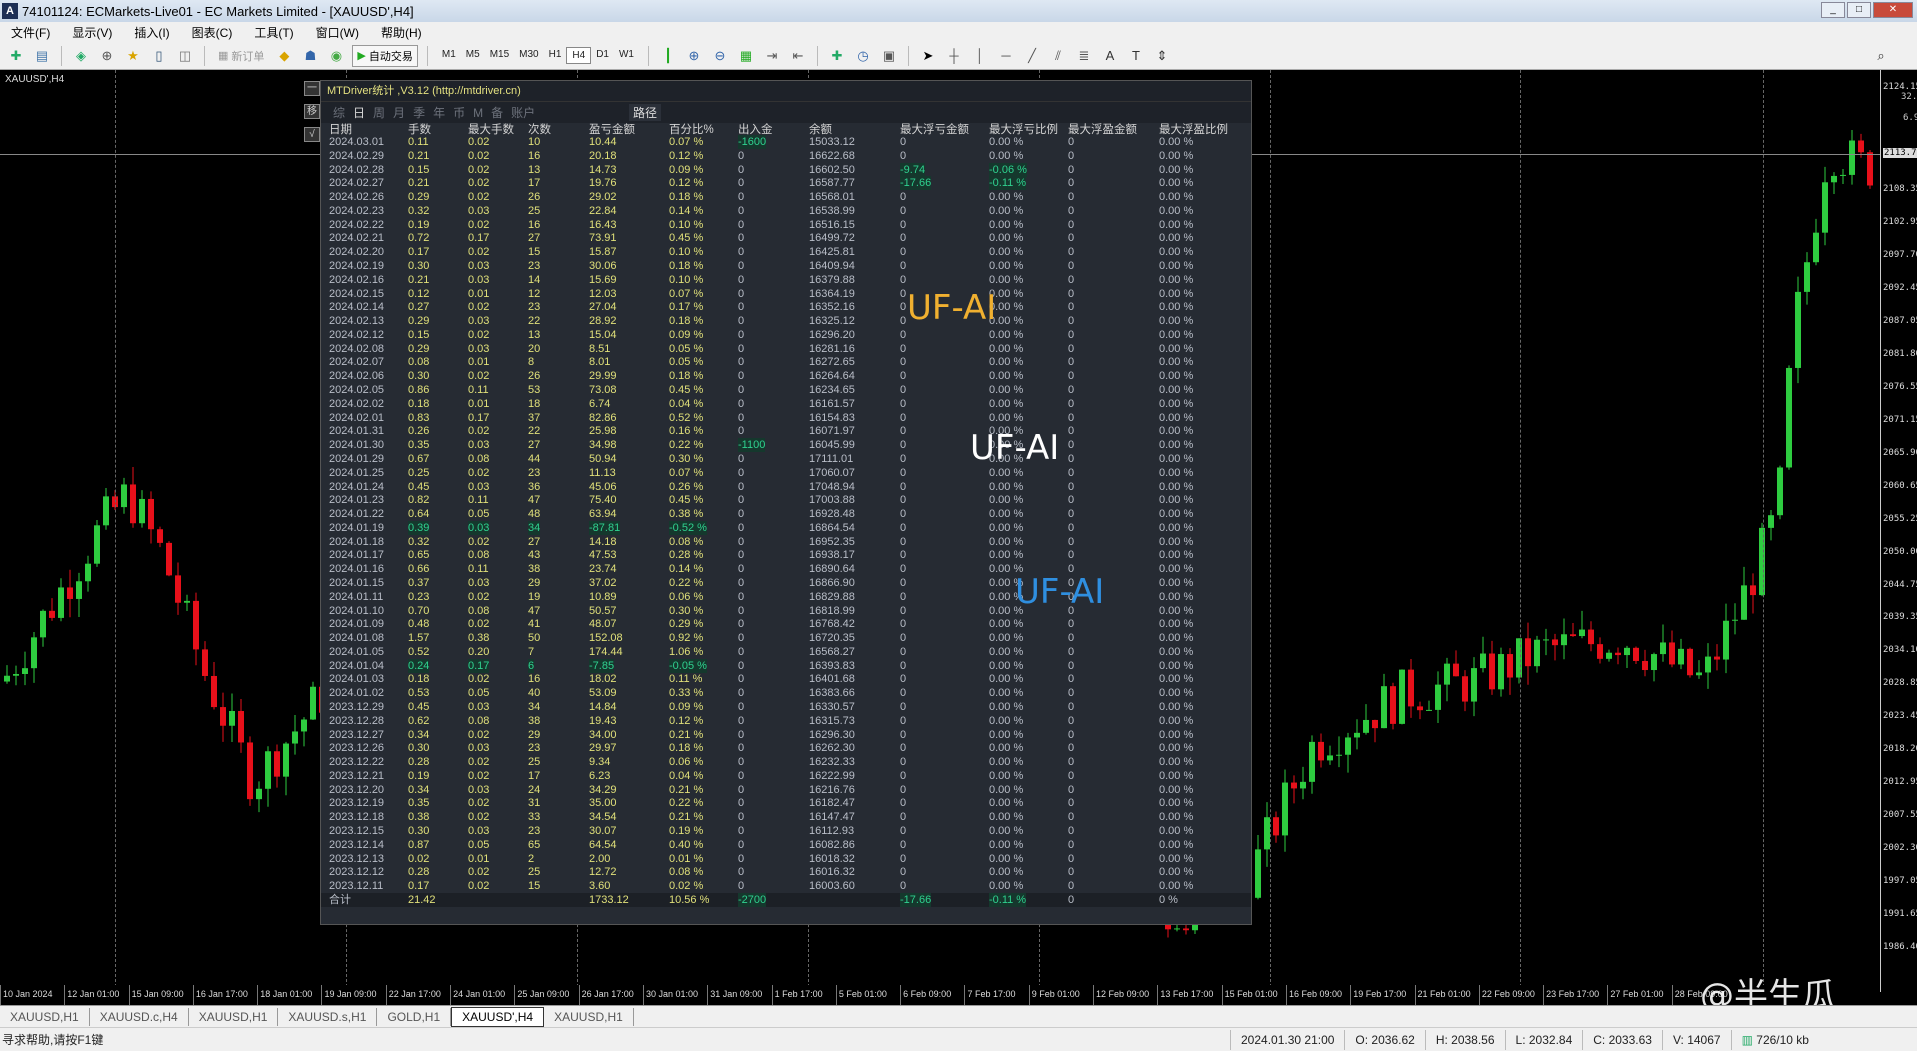  Describe the element at coordinates (473, 55) in the screenshot. I see `timeframe-m5-button: M5` at that location.